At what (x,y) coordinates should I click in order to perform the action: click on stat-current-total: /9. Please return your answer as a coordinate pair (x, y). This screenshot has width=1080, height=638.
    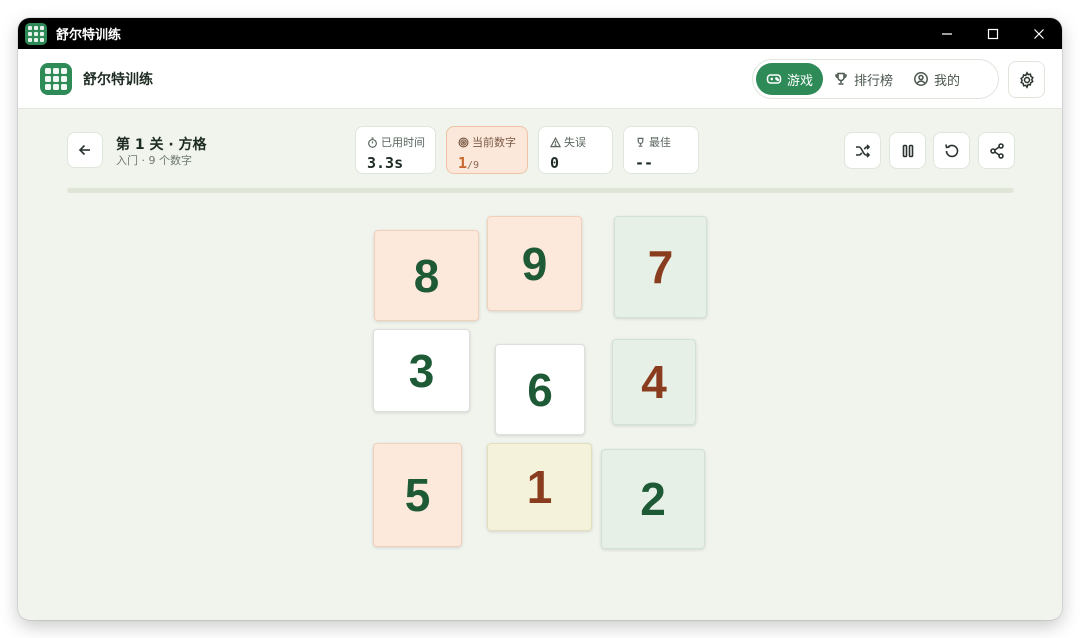
    Looking at the image, I should click on (473, 165).